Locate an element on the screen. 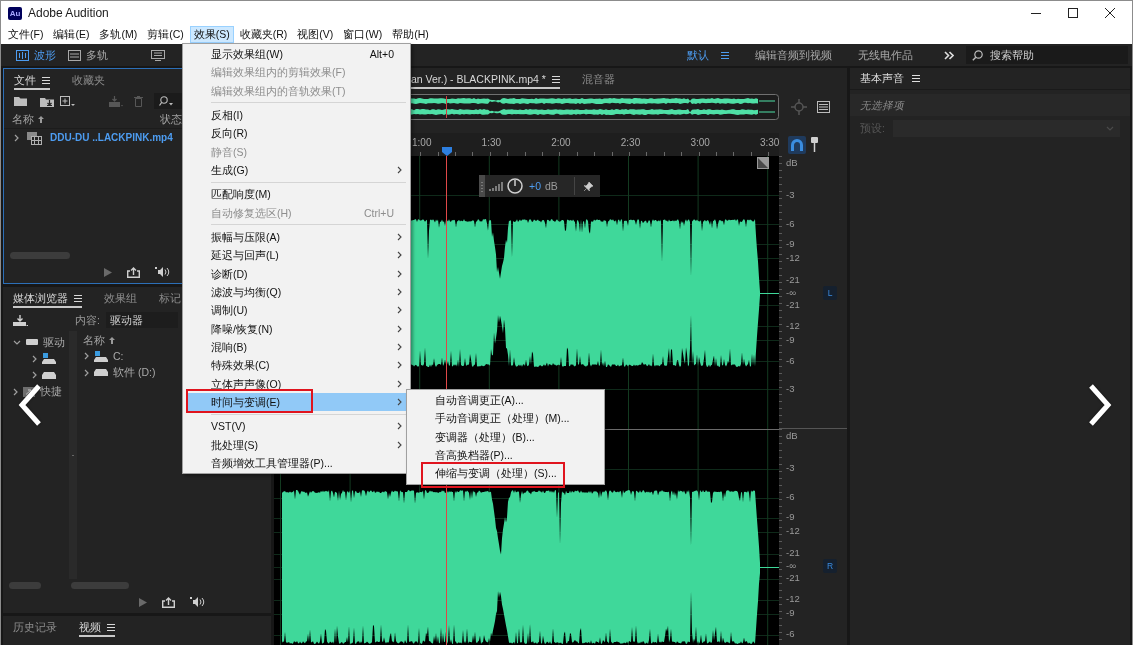 Image resolution: width=1133 pixels, height=645 pixels. menu-bar-item: 窗口(W) is located at coordinates (363, 34).